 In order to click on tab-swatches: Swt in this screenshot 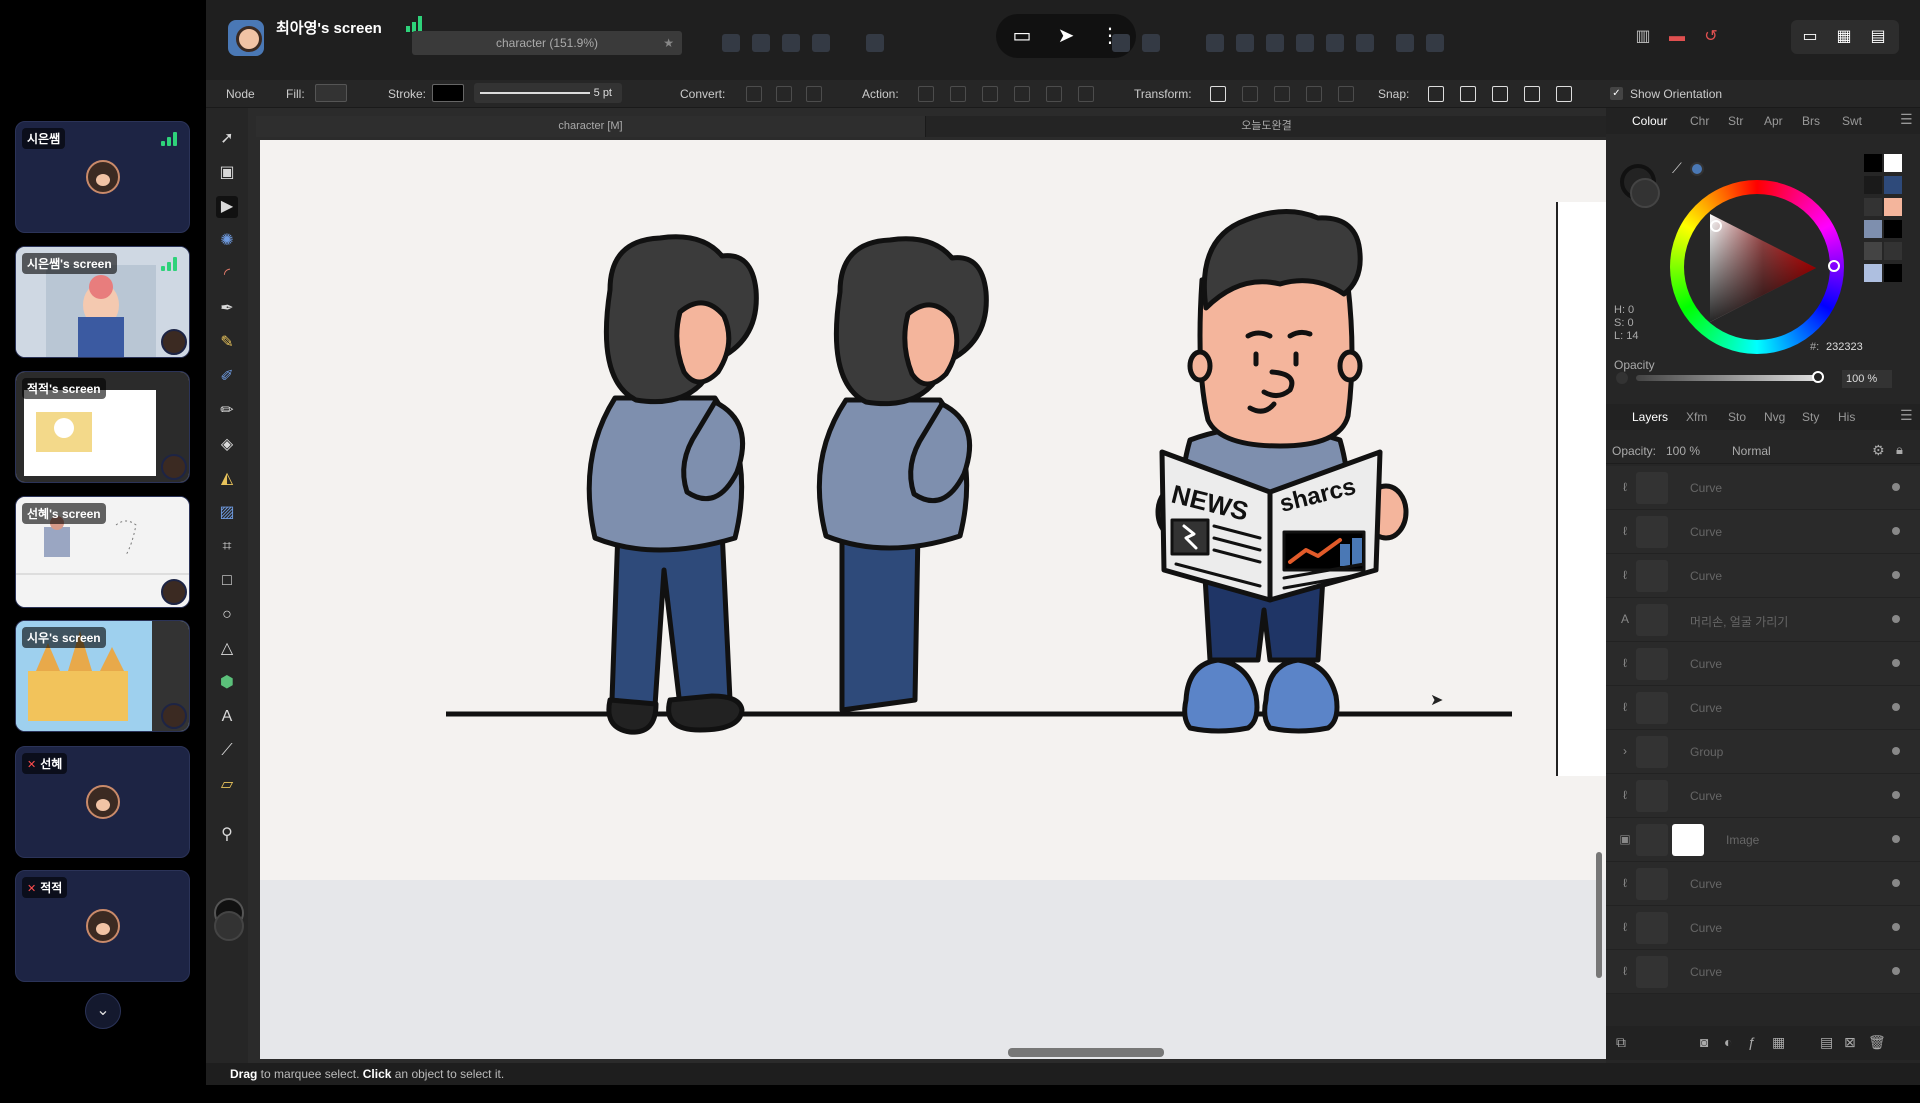, I will do `click(1852, 121)`.